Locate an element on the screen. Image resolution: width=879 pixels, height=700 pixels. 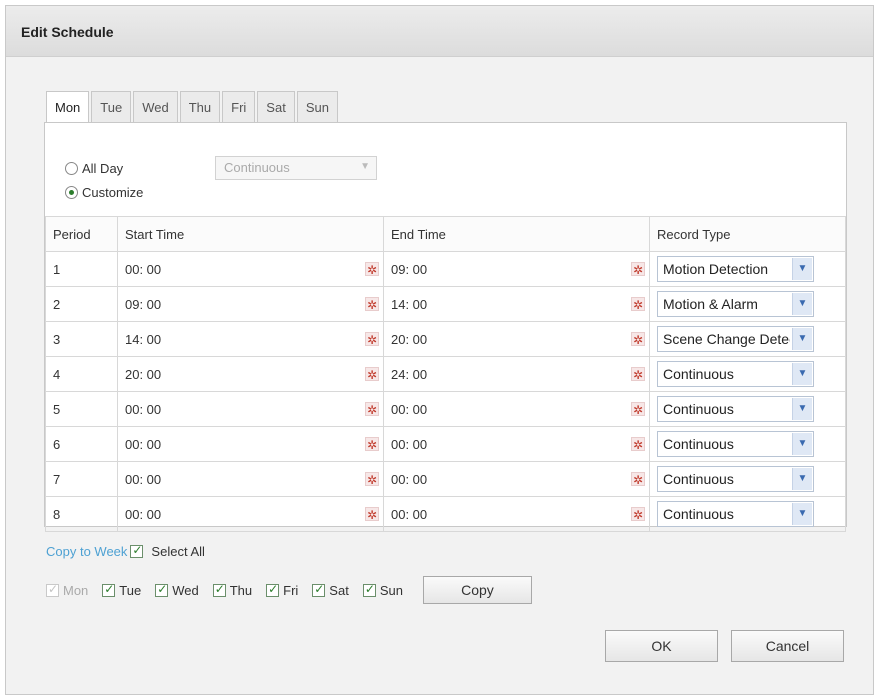
customize-label: Customize is located at coordinates (113, 192).